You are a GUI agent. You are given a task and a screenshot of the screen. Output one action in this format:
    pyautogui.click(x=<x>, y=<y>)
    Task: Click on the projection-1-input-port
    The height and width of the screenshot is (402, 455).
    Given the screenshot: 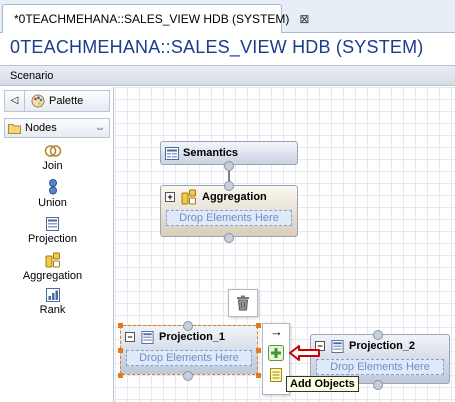 What is the action you would take?
    pyautogui.click(x=188, y=326)
    